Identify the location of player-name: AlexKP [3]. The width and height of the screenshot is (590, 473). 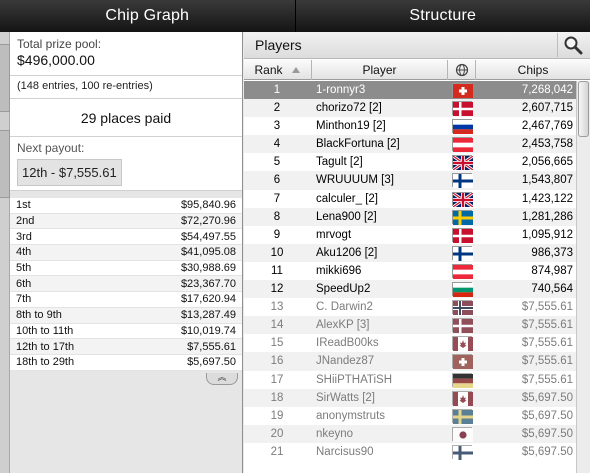
(343, 325).